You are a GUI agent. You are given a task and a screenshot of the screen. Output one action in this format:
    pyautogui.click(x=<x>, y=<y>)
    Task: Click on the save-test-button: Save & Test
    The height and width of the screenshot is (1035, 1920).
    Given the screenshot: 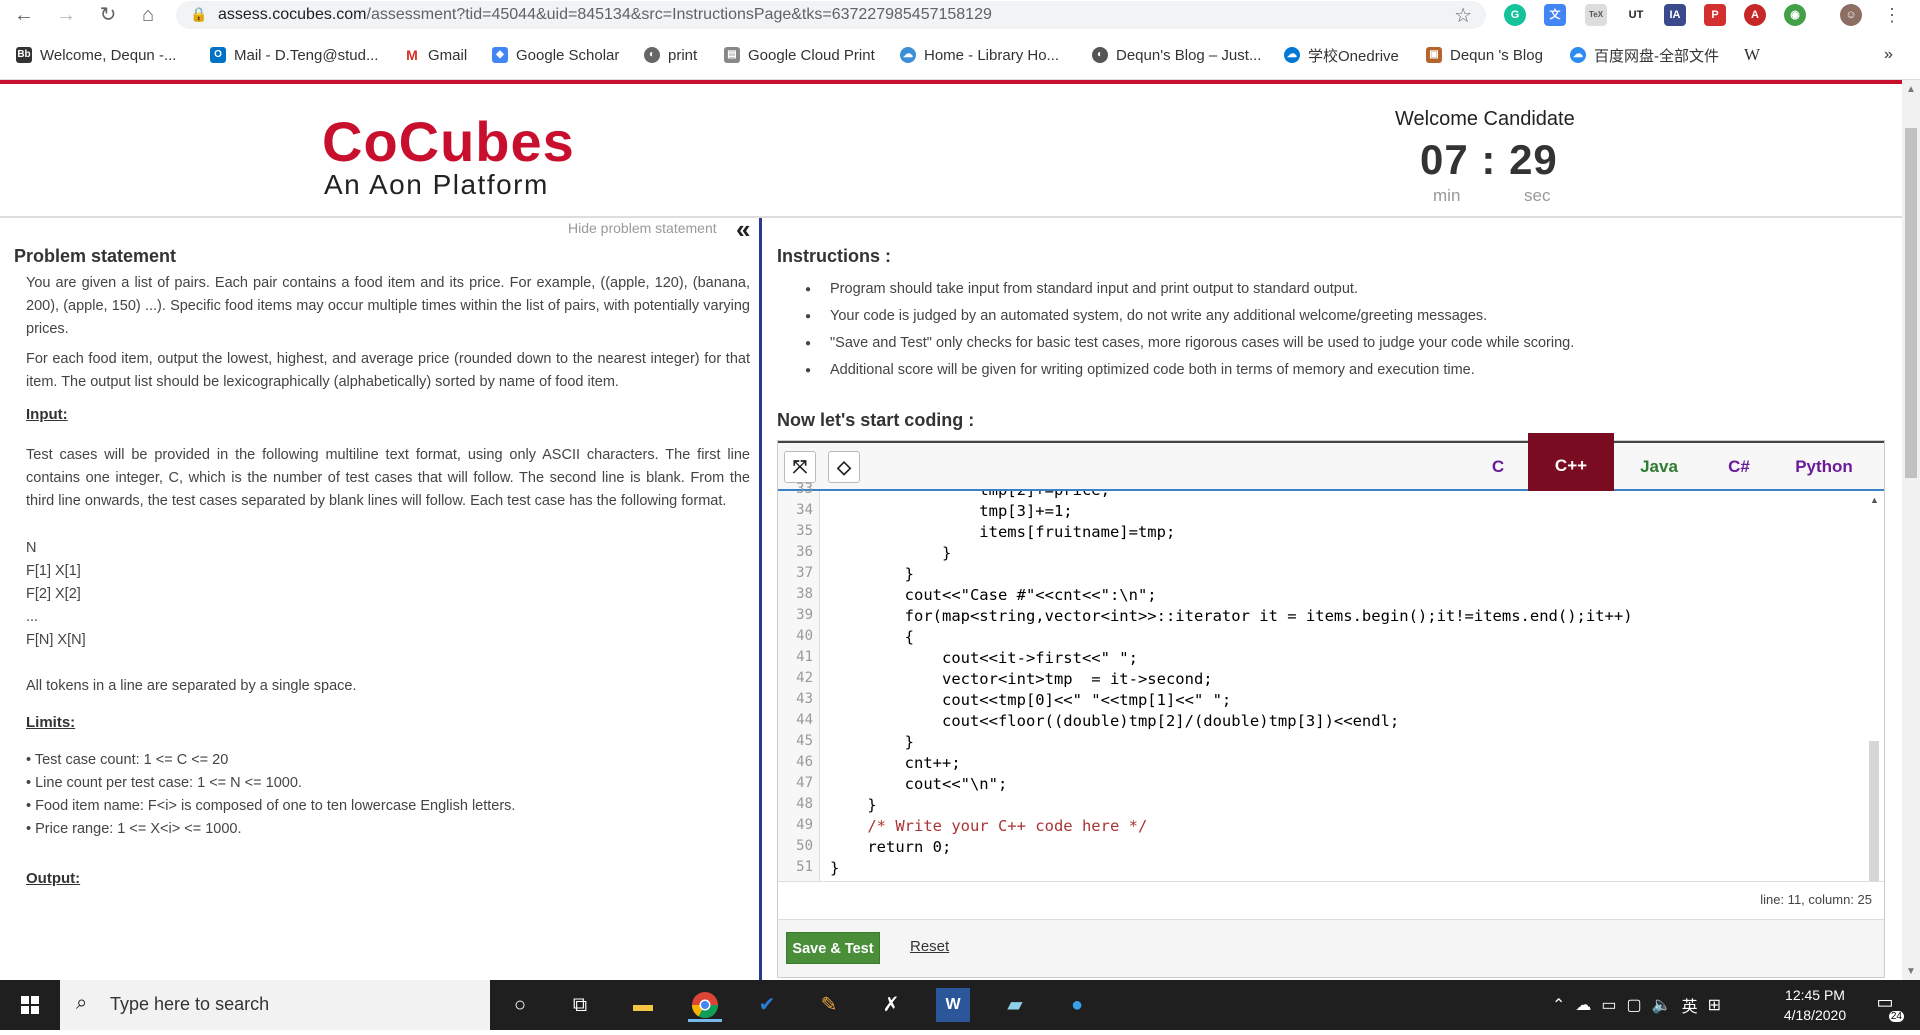 What is the action you would take?
    pyautogui.click(x=833, y=948)
    